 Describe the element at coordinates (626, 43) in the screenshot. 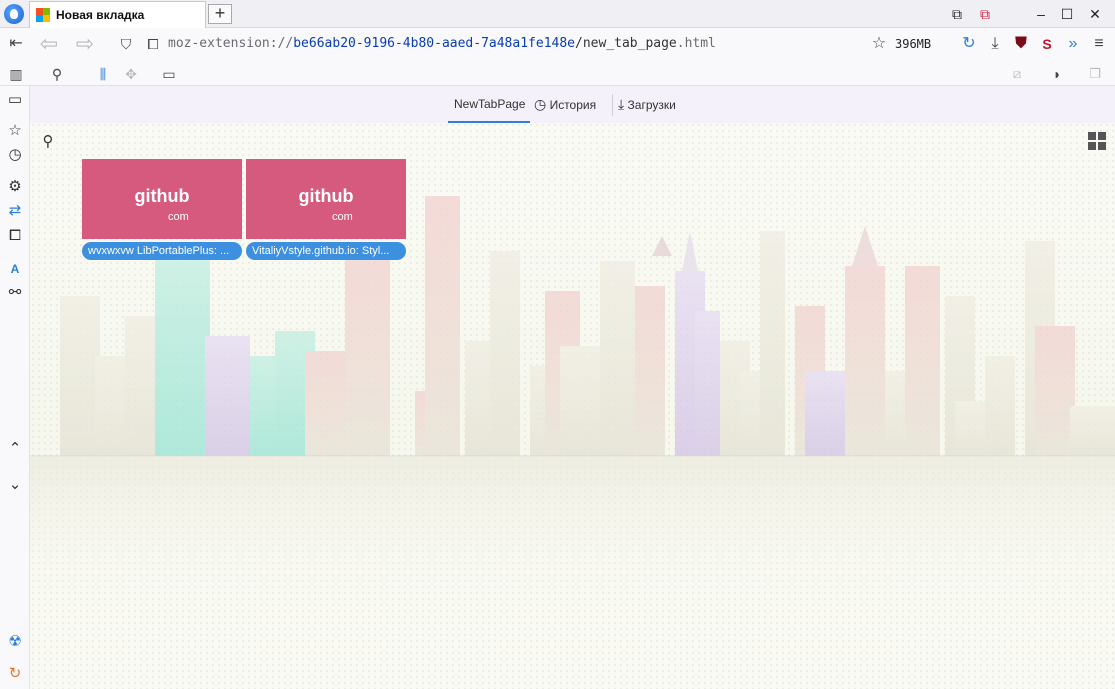

I see `url-path: /new_tab_page` at that location.